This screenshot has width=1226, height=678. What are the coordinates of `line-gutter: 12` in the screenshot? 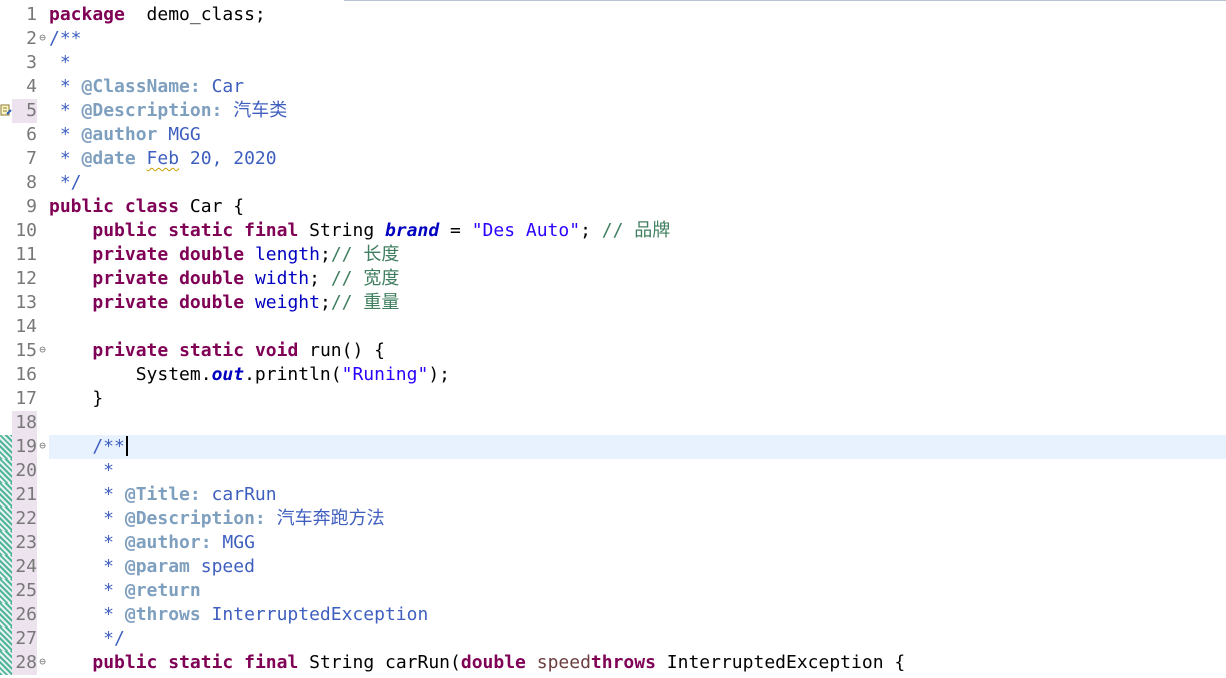 It's located at (24, 279).